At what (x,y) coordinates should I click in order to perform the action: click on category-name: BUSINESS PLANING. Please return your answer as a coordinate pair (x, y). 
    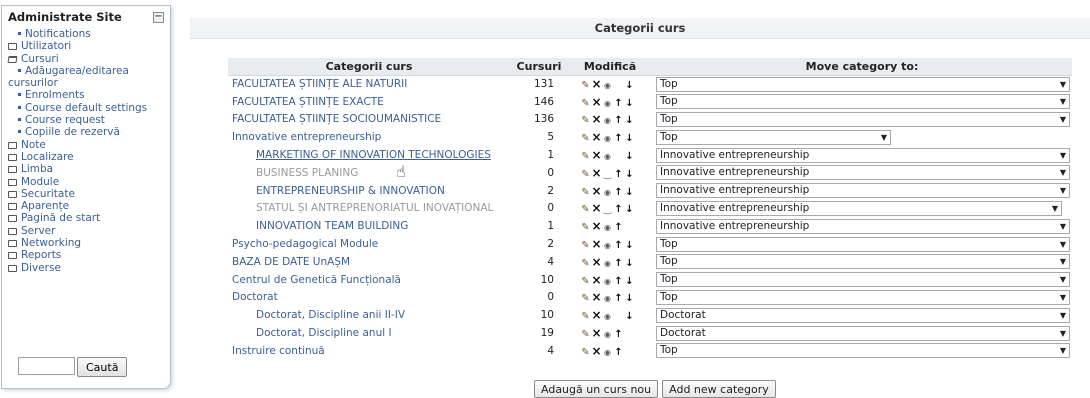
    Looking at the image, I should click on (369, 173).